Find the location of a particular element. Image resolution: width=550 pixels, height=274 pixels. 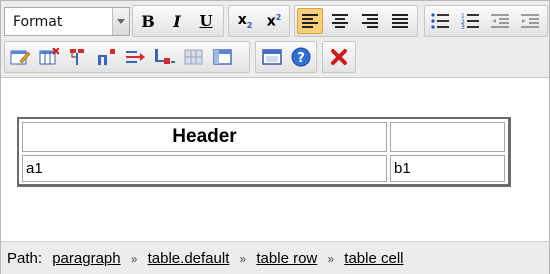

bullet-list-icon is located at coordinates (440, 21).